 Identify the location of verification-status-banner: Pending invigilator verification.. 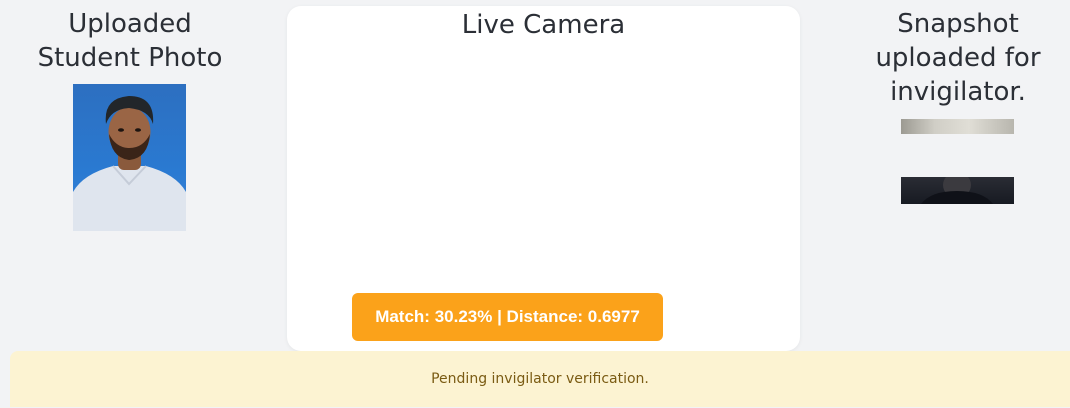
(540, 379).